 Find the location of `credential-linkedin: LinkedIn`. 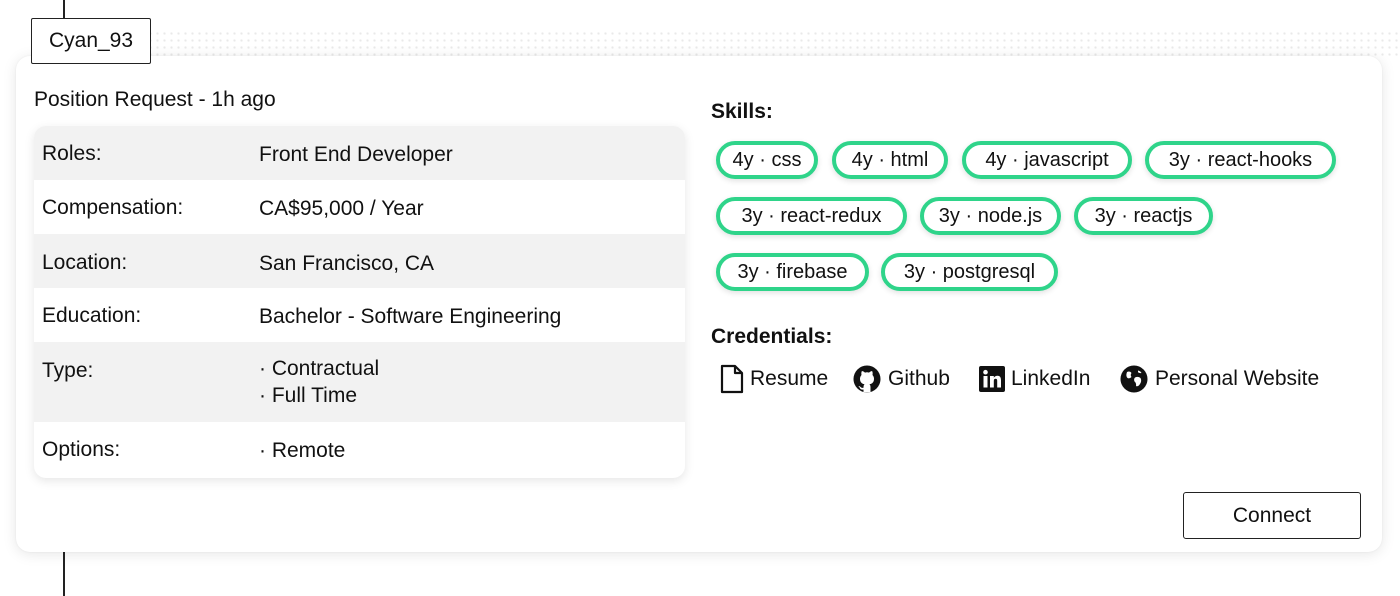

credential-linkedin: LinkedIn is located at coordinates (1034, 379).